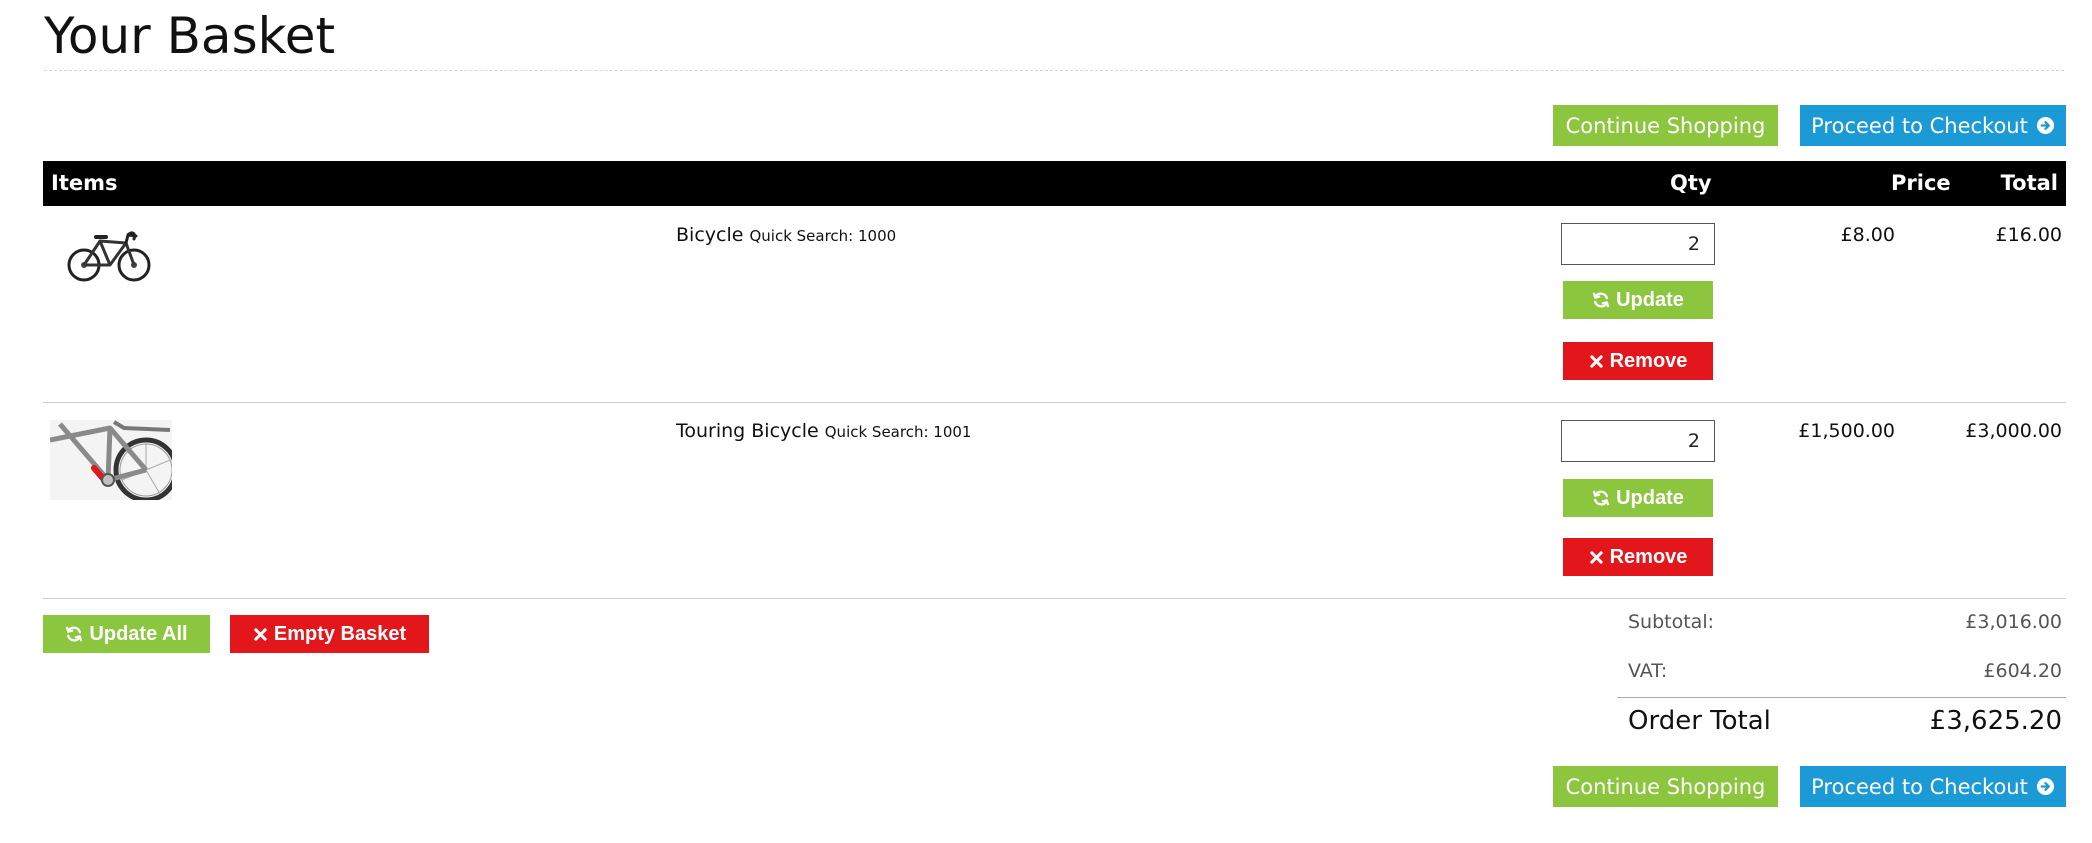 The height and width of the screenshot is (843, 2092). What do you see at coordinates (84, 183) in the screenshot?
I see `header-items: Items` at bounding box center [84, 183].